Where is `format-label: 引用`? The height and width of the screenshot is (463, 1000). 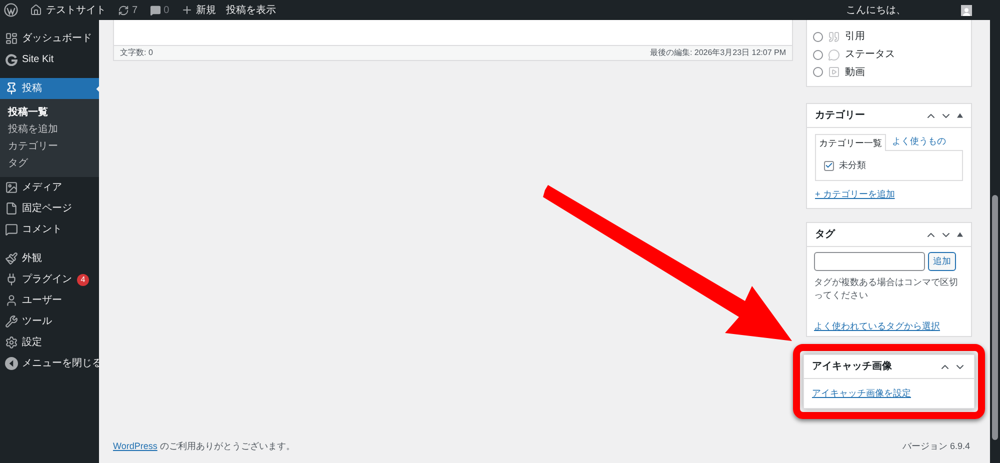 format-label: 引用 is located at coordinates (855, 37).